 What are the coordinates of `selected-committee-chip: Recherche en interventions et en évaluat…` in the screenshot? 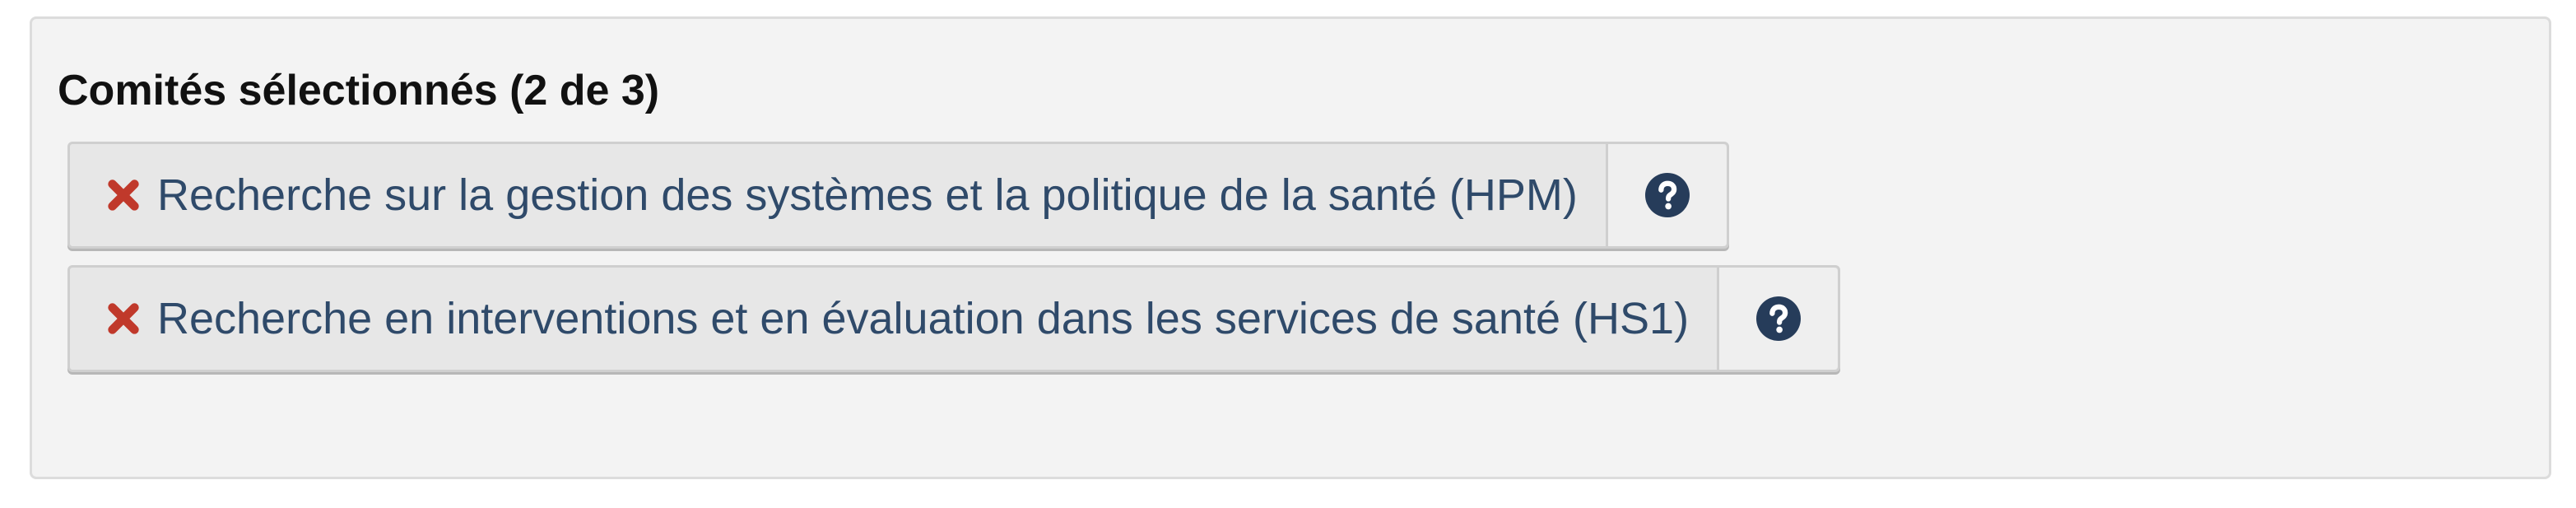 It's located at (954, 318).